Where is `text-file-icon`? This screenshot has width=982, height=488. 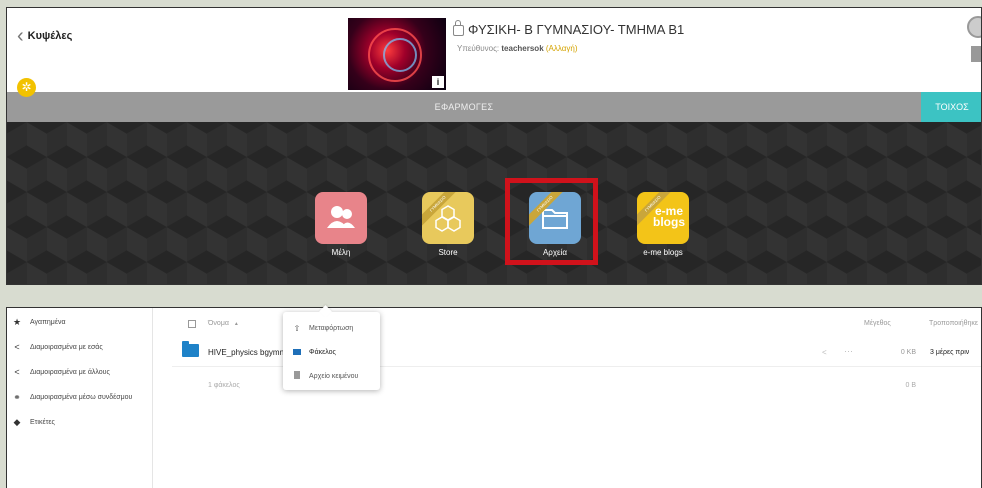
text-file-icon is located at coordinates (297, 376).